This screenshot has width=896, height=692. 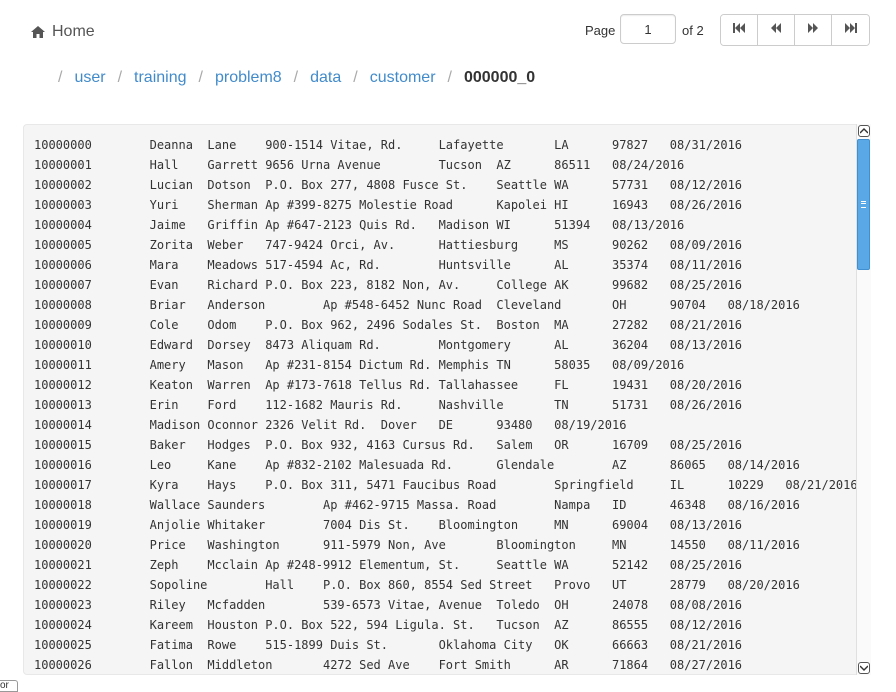 What do you see at coordinates (648, 29) in the screenshot?
I see `page-number-input` at bounding box center [648, 29].